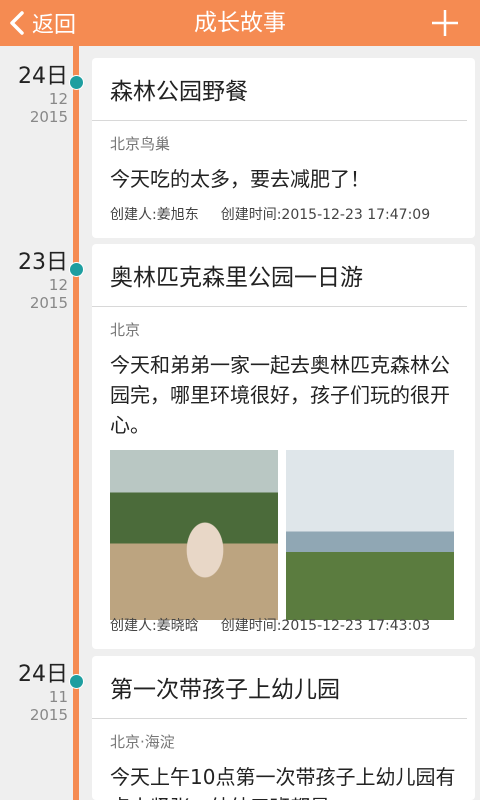 The height and width of the screenshot is (800, 480). I want to click on navigation-bar: 返回 成长故事, so click(240, 23).